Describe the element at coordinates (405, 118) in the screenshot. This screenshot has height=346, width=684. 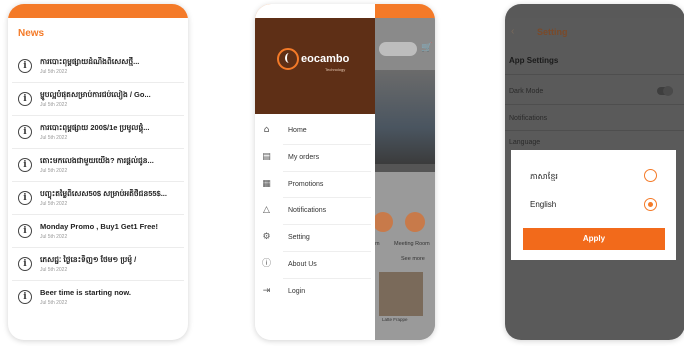
I see `banner-image` at that location.